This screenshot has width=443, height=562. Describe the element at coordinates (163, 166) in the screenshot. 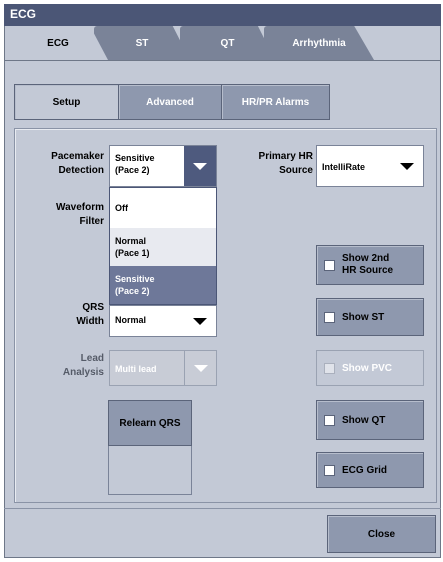

I see `pacemaker-detection-select: Sensitive (Pace 2)` at that location.